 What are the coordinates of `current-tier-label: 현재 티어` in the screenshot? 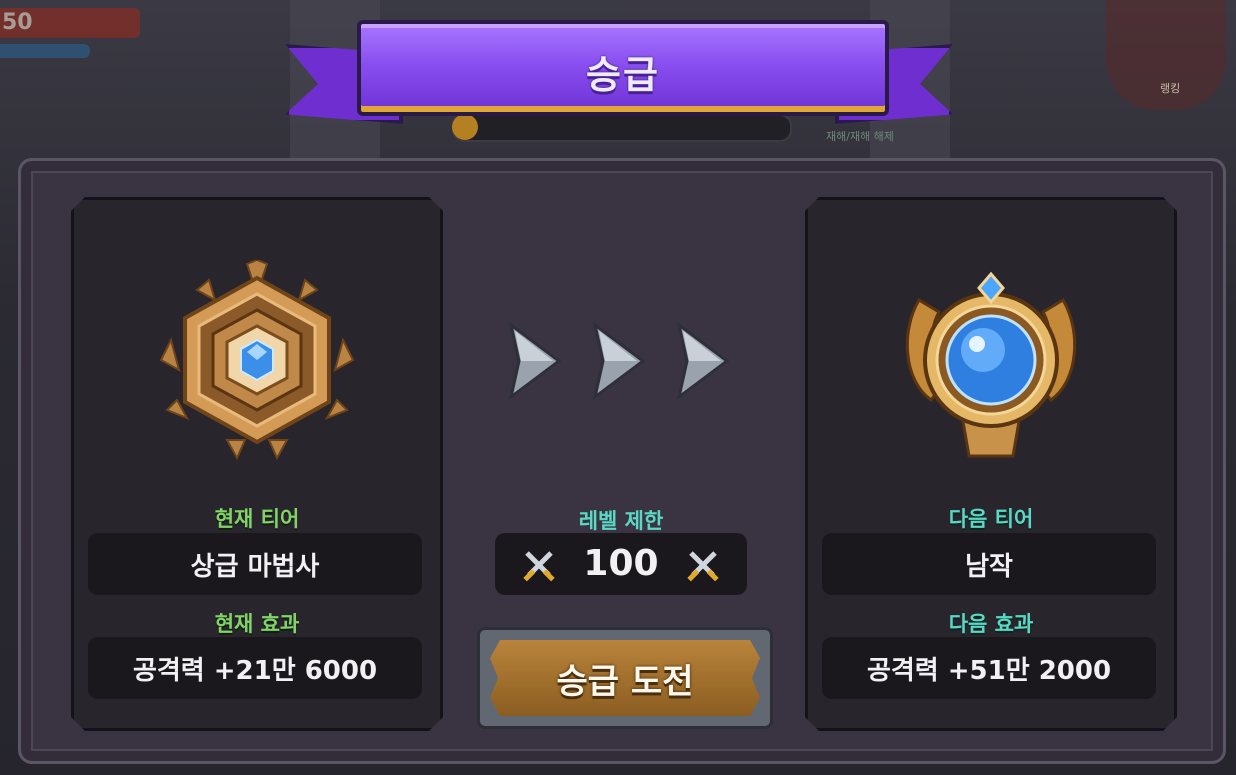 It's located at (257, 519).